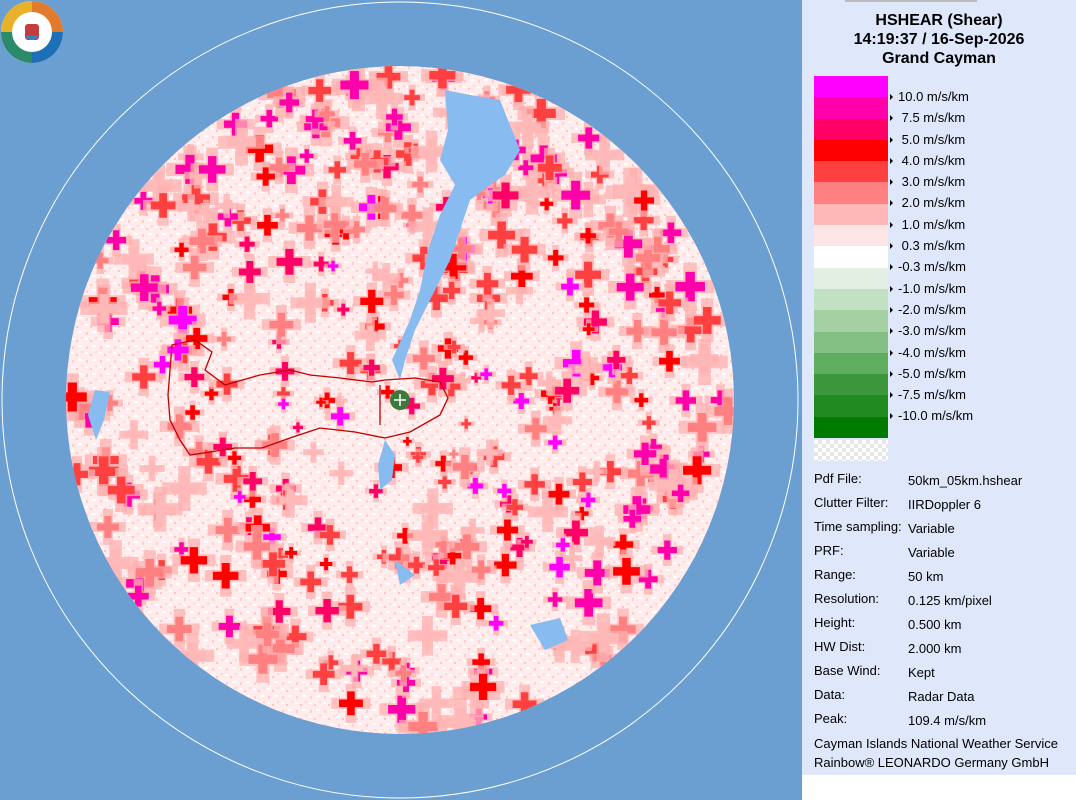  I want to click on legend-row: -2.0 m/s/km, so click(914, 302).